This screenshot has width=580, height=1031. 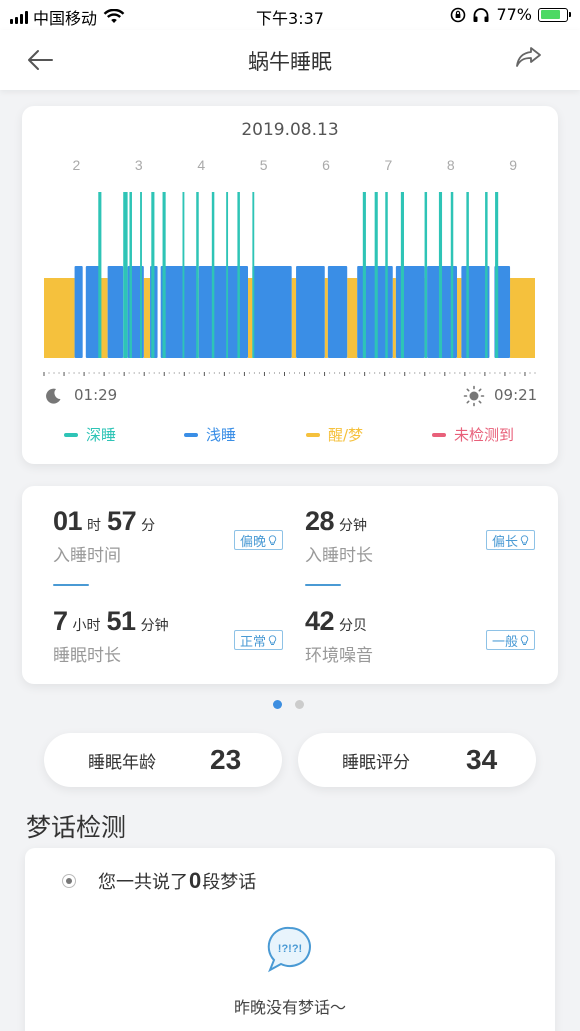 What do you see at coordinates (376, 762) in the screenshot?
I see `pill-label: 睡眠评分` at bounding box center [376, 762].